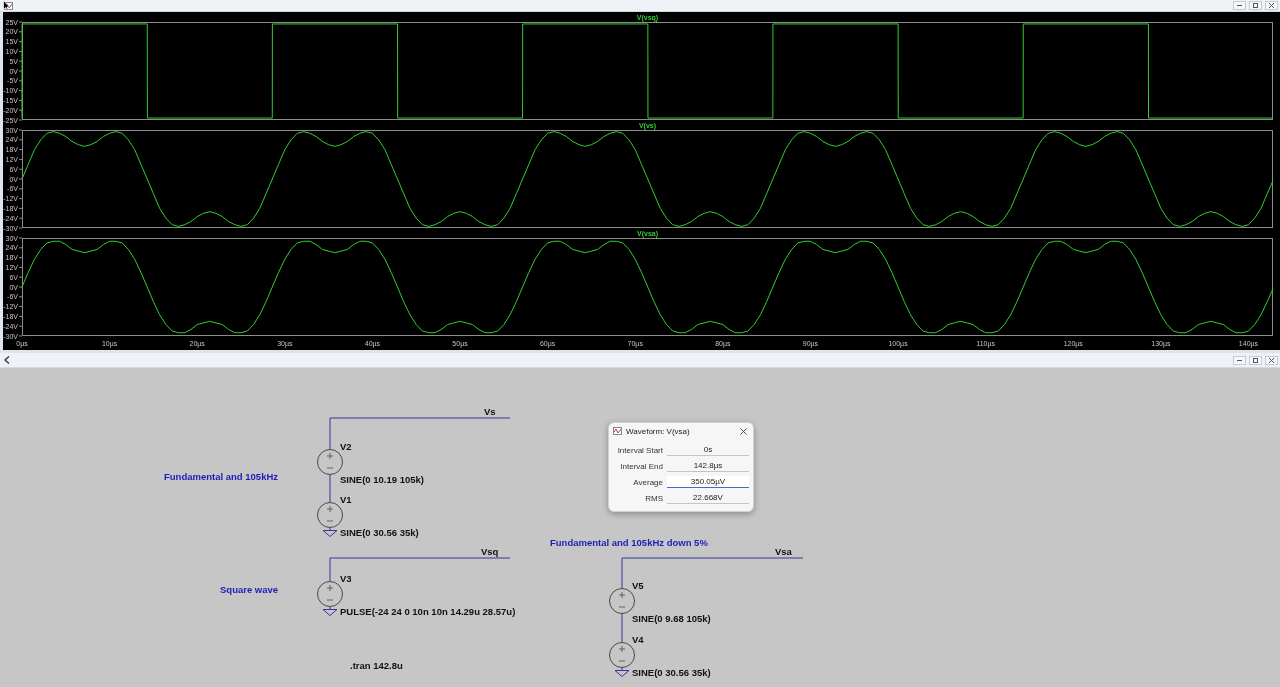  What do you see at coordinates (654, 498) in the screenshot?
I see `field-label: RMS` at bounding box center [654, 498].